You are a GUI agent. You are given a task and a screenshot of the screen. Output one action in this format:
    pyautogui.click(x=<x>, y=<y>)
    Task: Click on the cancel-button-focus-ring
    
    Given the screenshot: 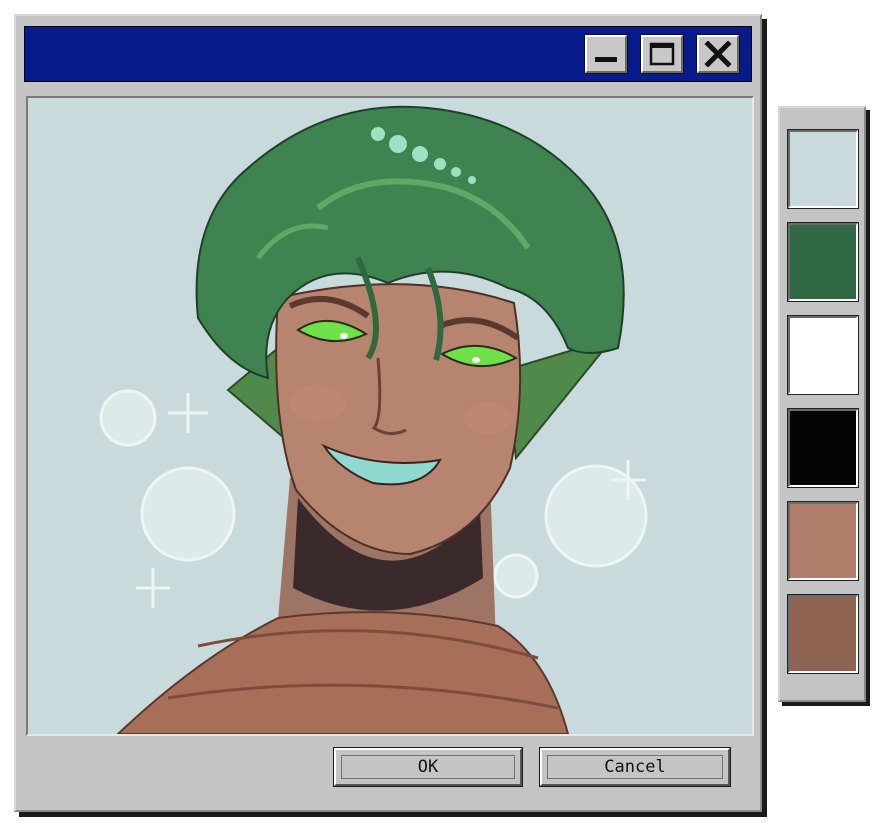 What is the action you would take?
    pyautogui.click(x=635, y=767)
    